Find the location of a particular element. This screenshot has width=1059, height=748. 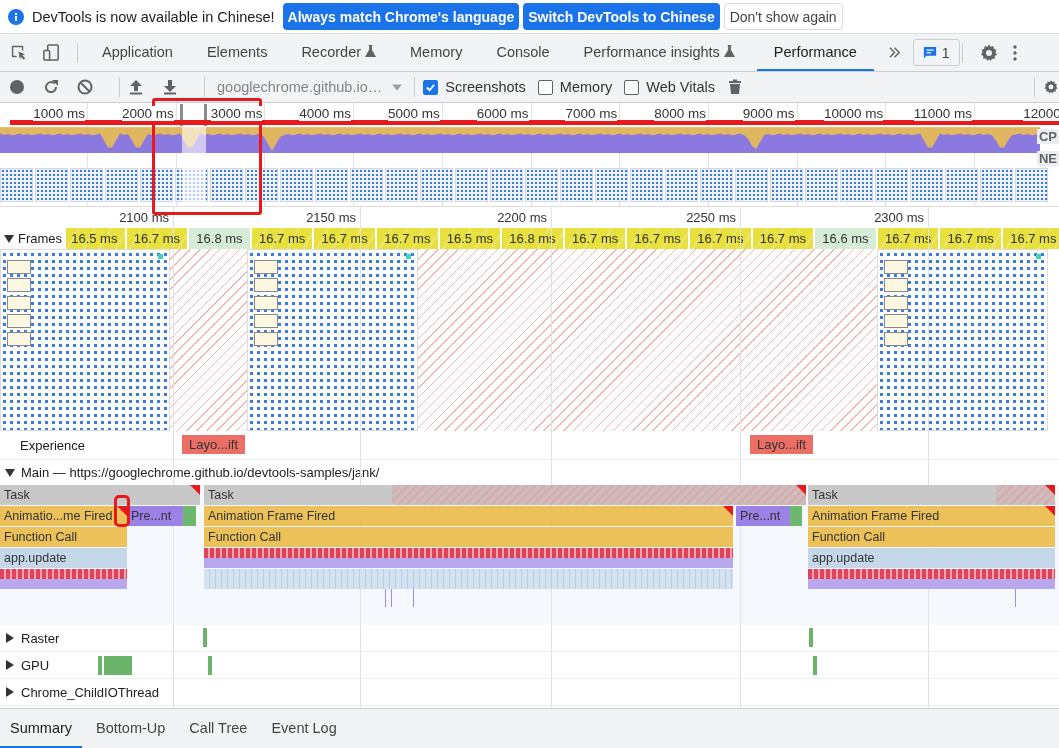

inspect-element-icon is located at coordinates (18, 52).